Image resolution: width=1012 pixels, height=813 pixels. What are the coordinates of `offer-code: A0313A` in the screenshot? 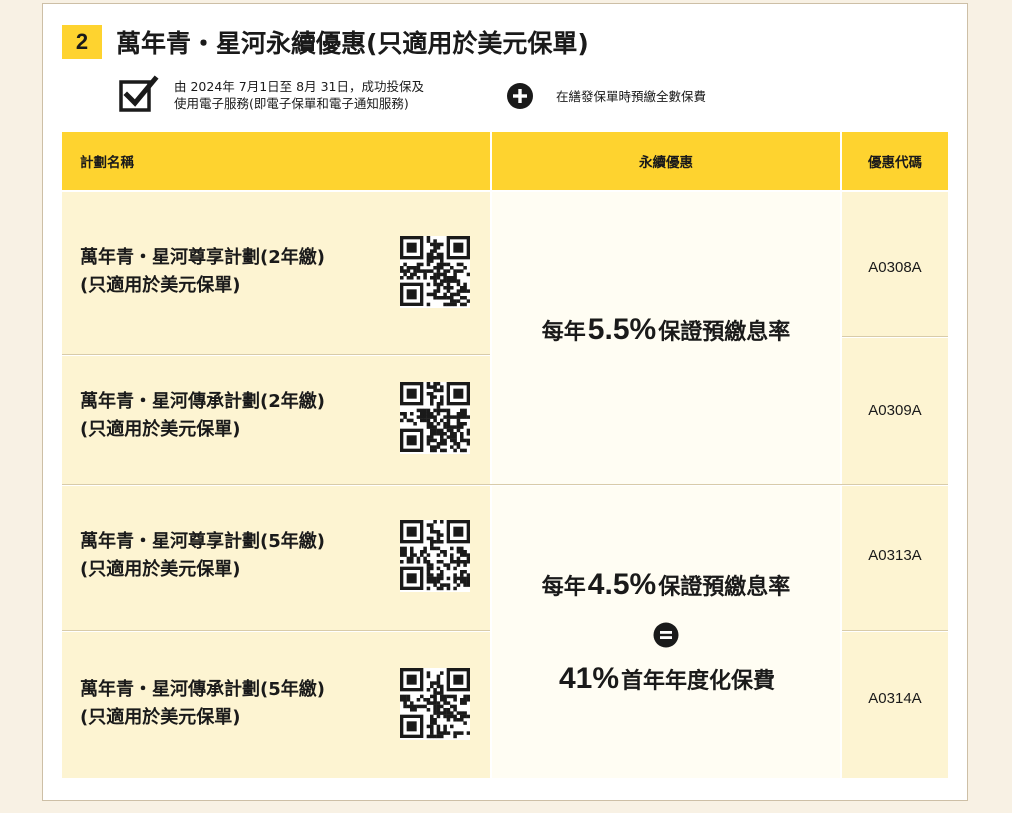 It's located at (895, 558).